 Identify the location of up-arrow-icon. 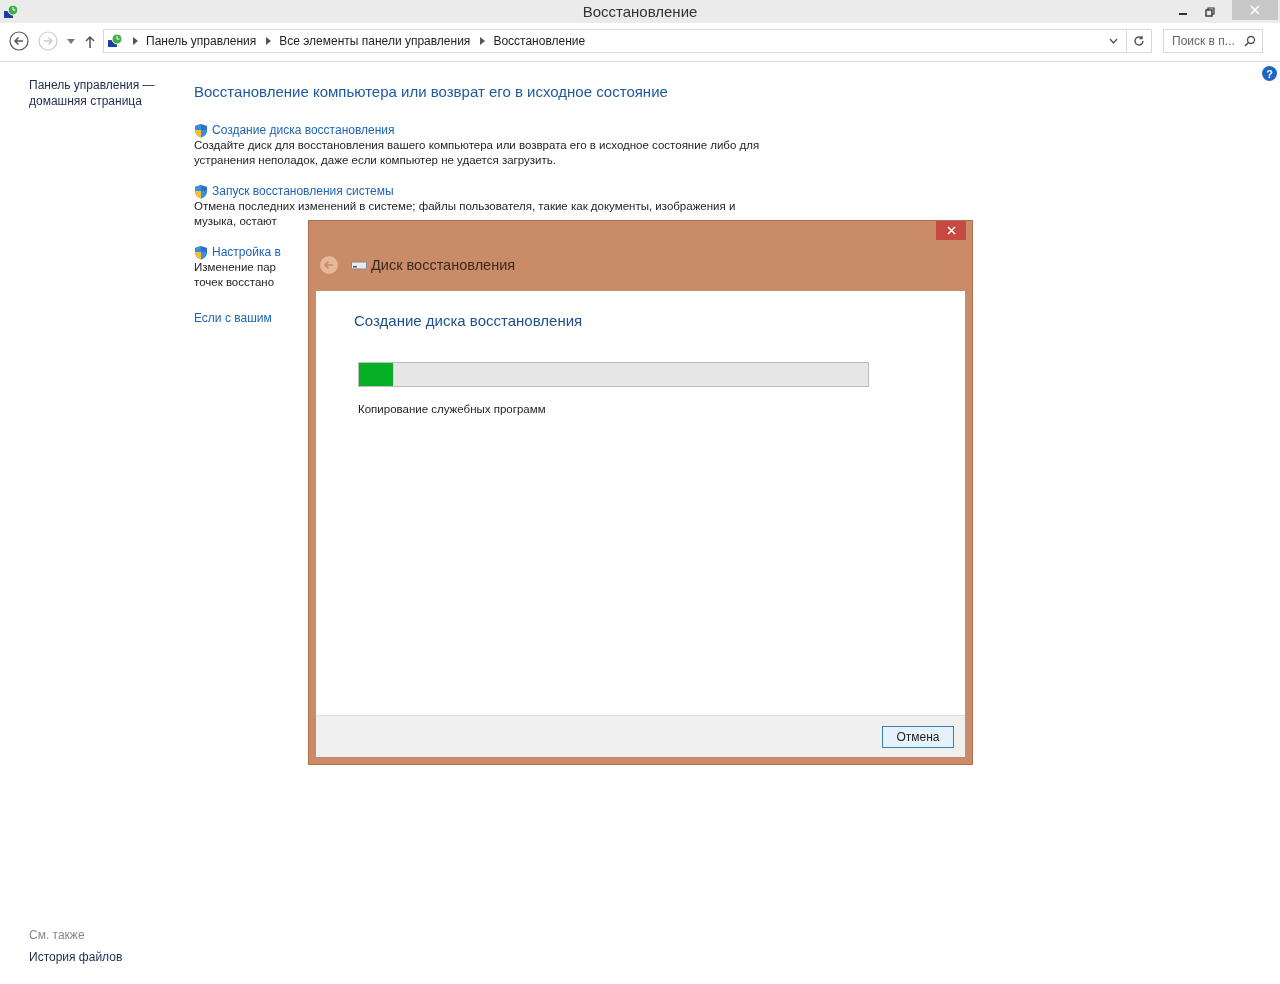
(90, 41).